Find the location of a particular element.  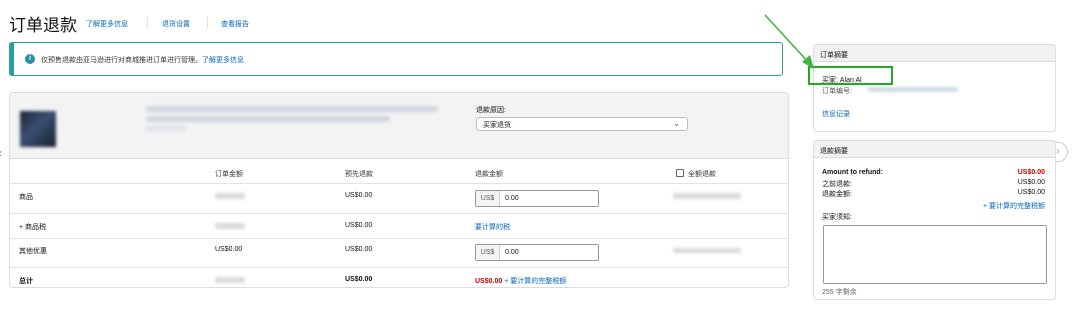

total-prior-refund: US$0.00 is located at coordinates (359, 279).